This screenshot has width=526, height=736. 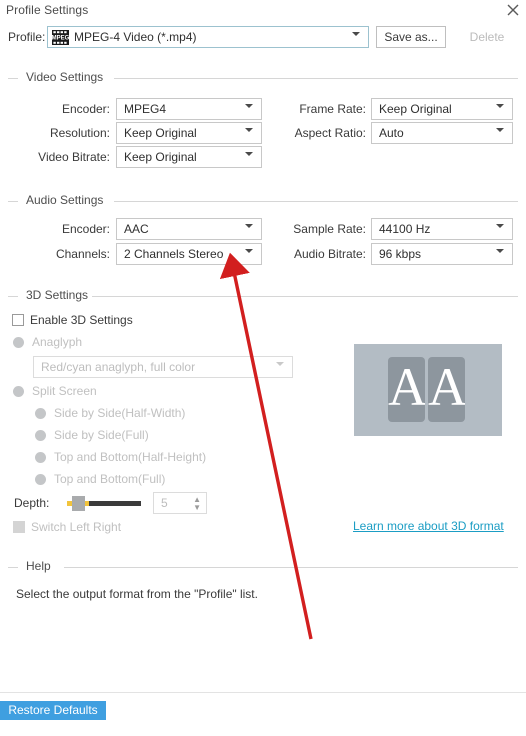 What do you see at coordinates (332, 109) in the screenshot?
I see `frame-rate-label: Frame Rate:` at bounding box center [332, 109].